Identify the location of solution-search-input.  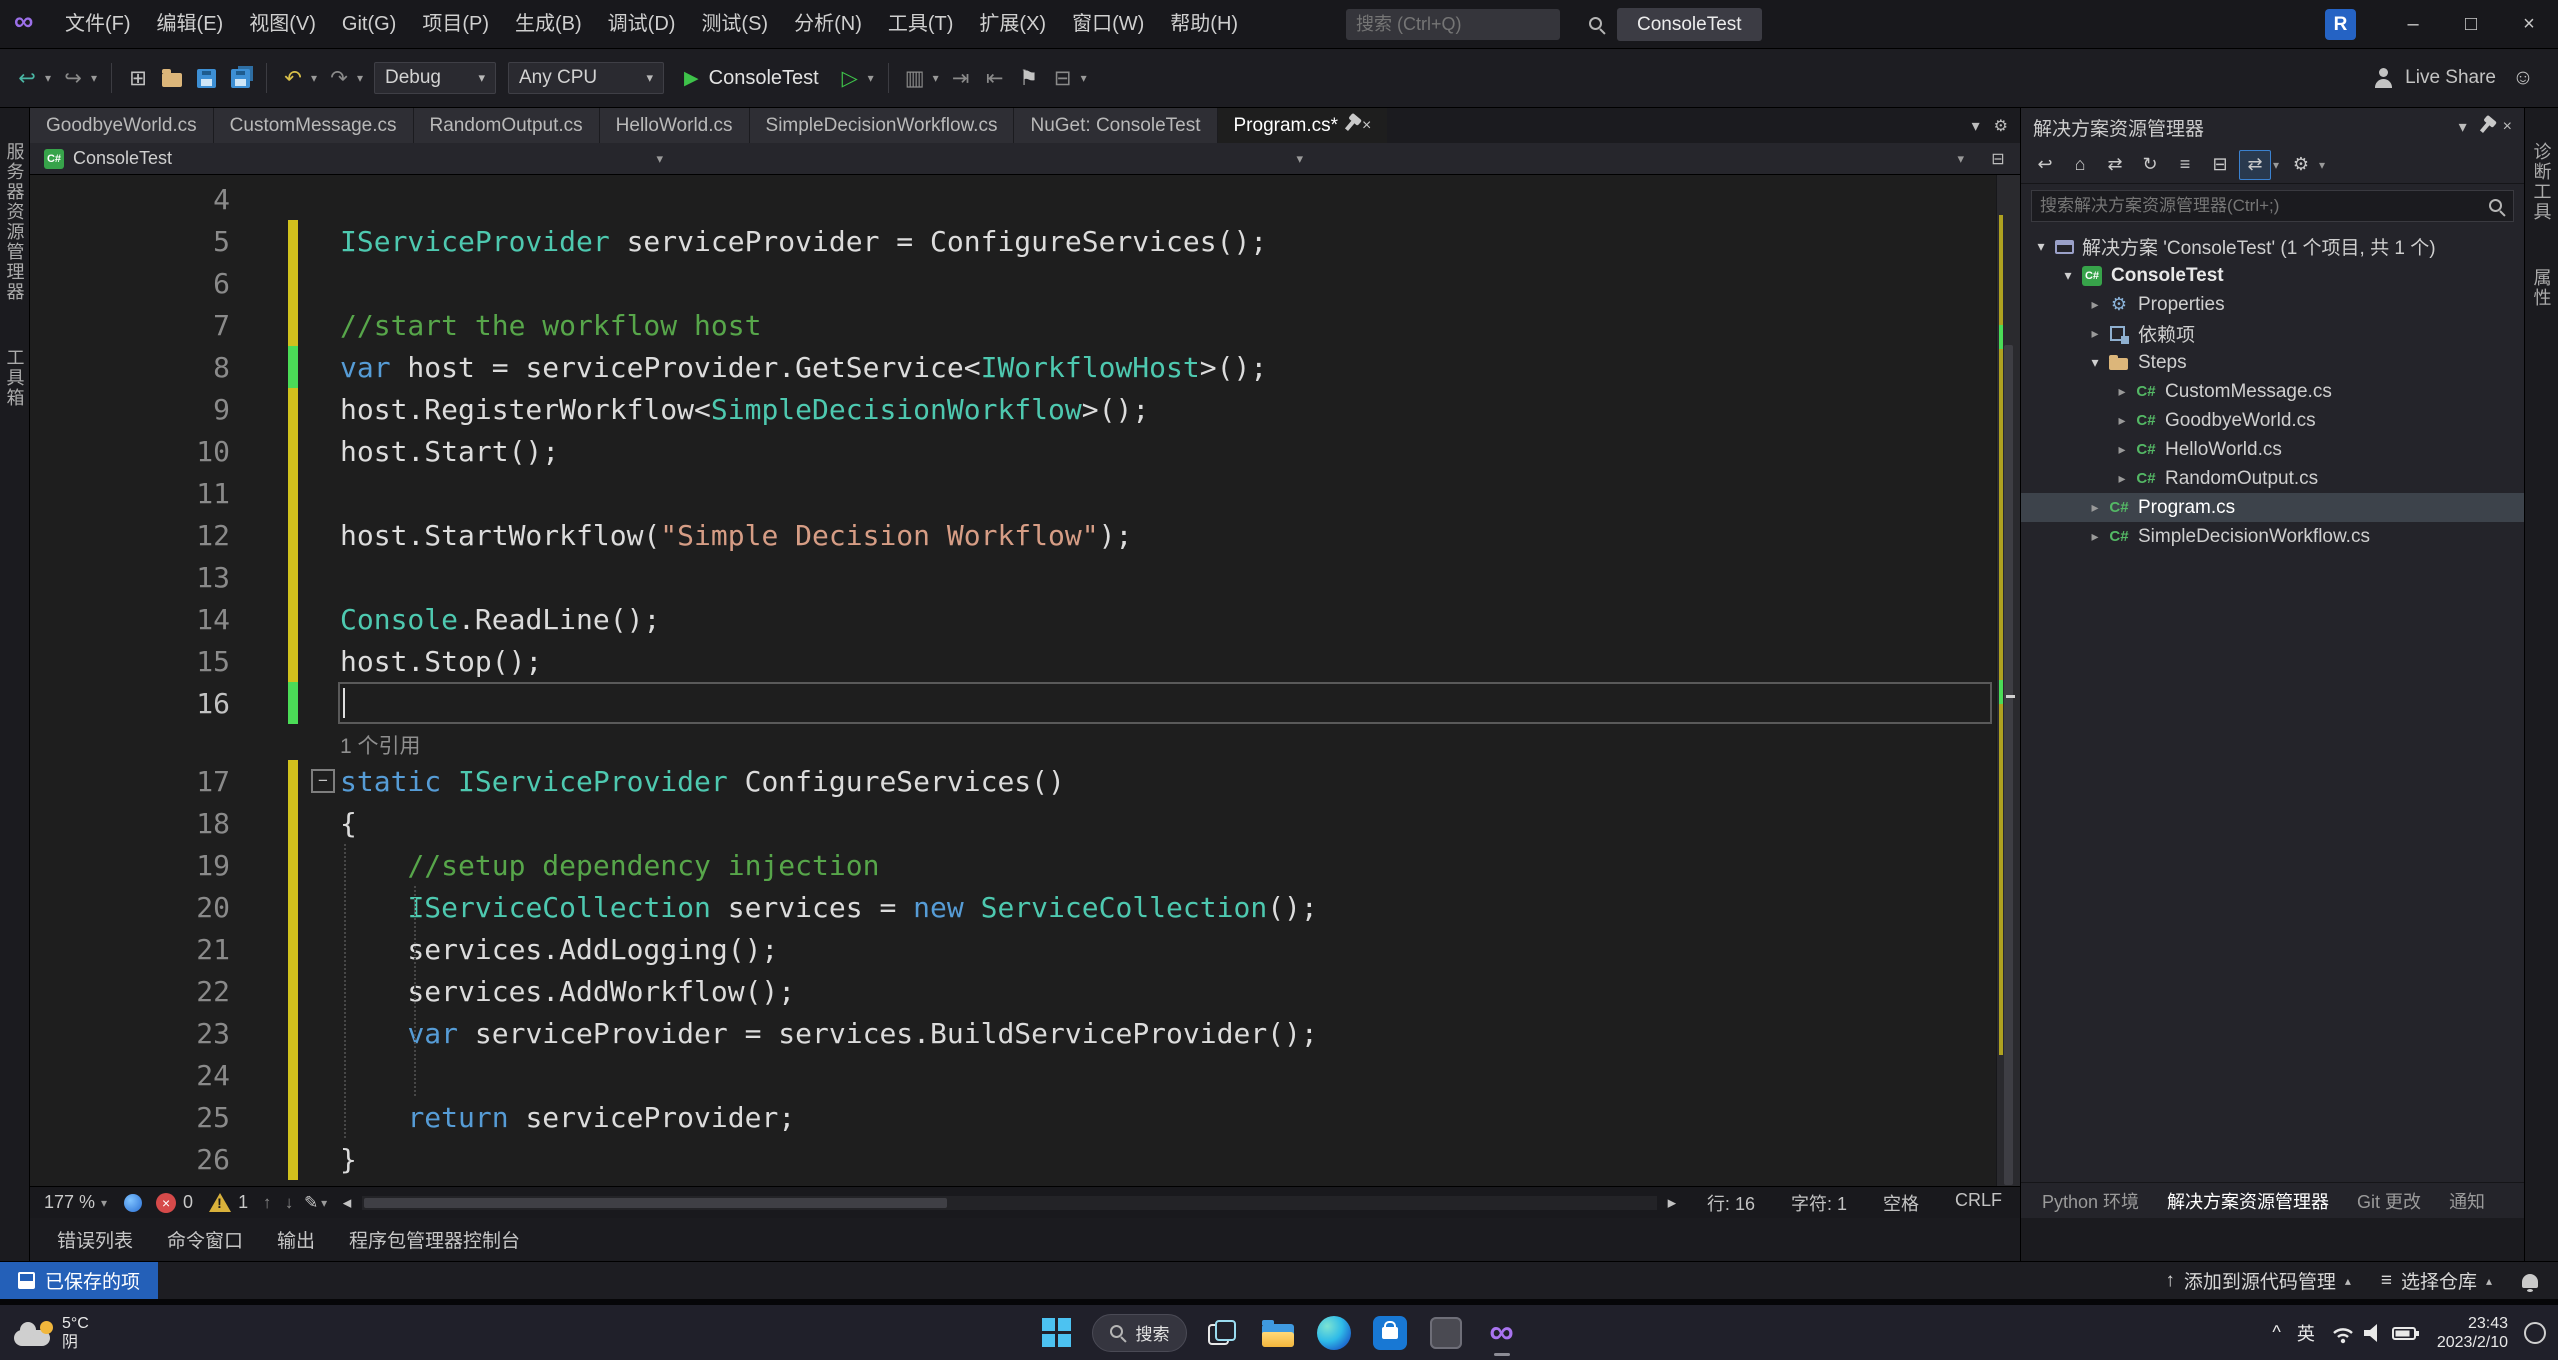
(2260, 206).